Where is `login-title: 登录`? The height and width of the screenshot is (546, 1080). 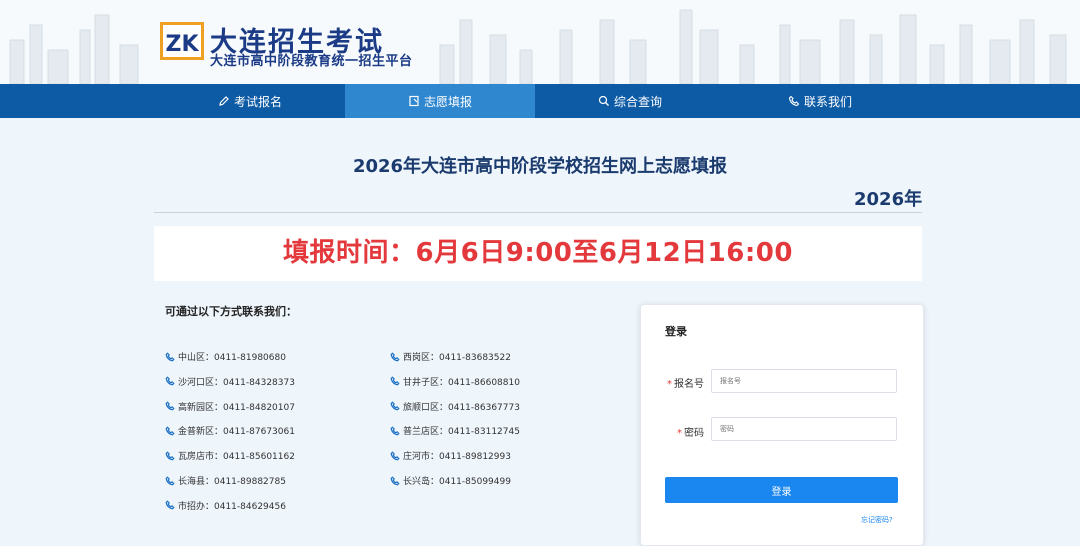
login-title: 登录 is located at coordinates (676, 331).